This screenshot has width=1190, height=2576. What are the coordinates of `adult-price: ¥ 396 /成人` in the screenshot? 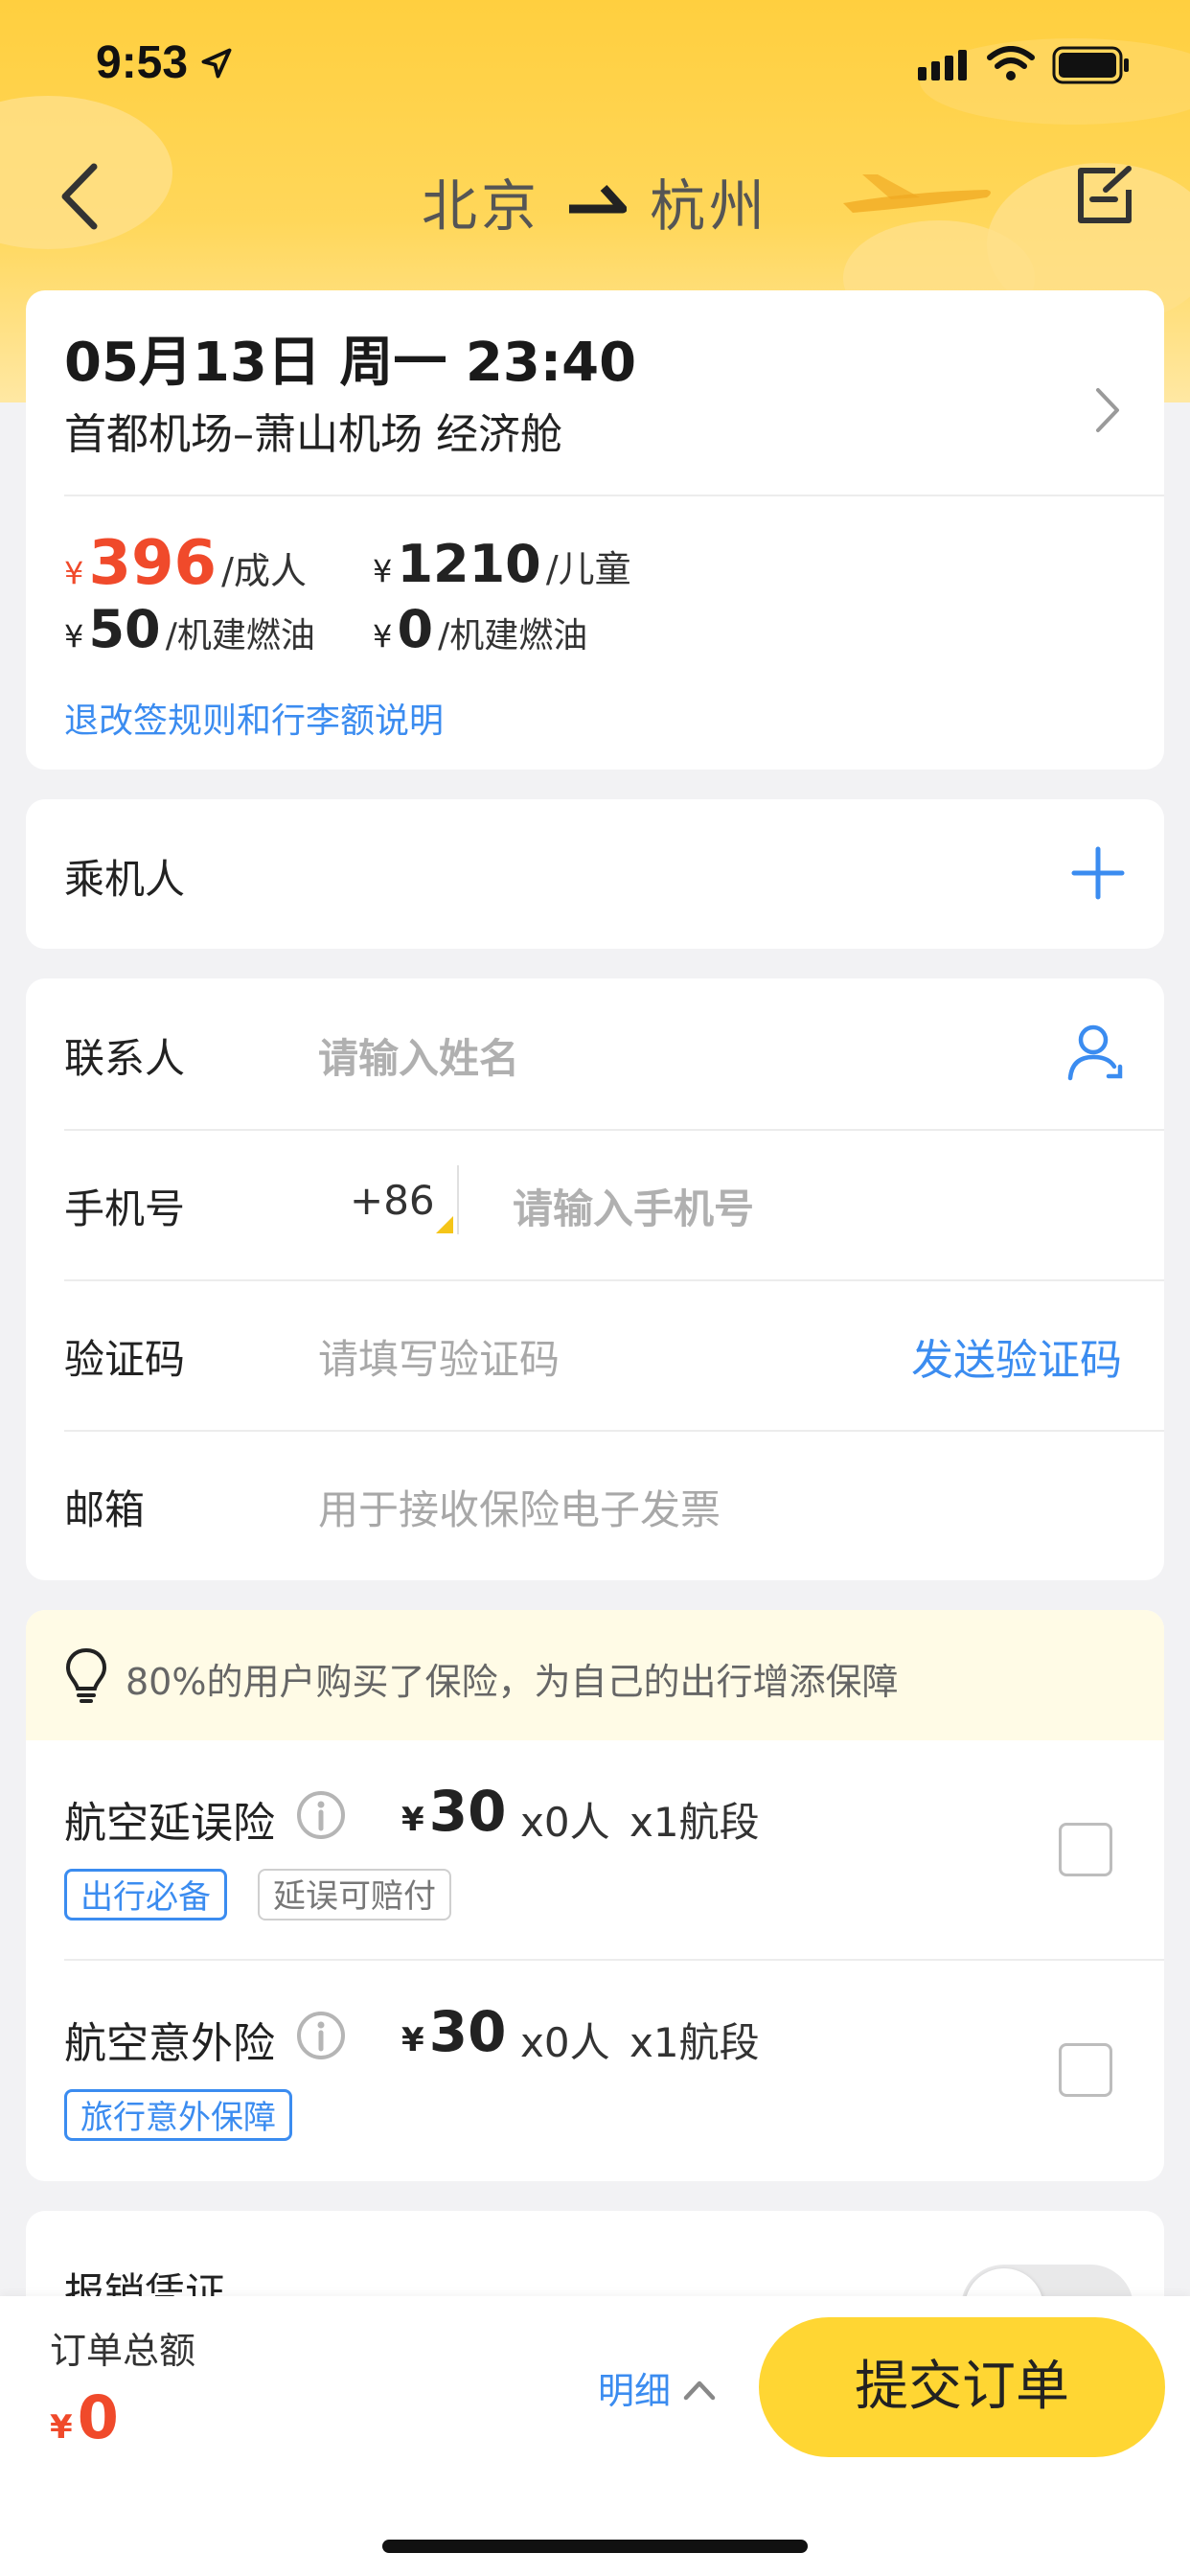 It's located at (186, 563).